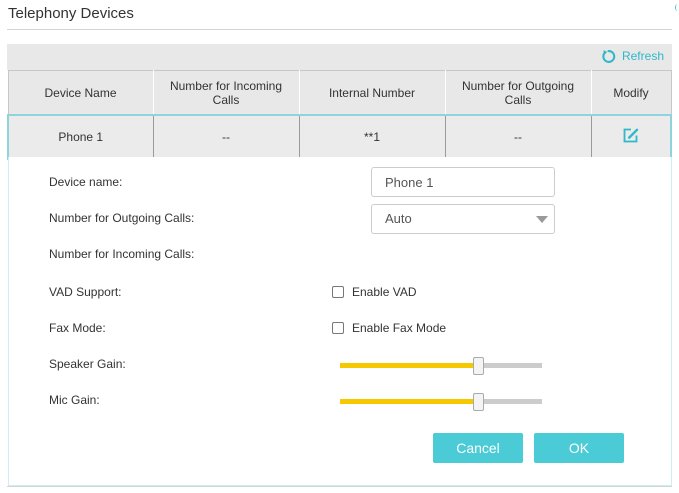 The image size is (679, 493). What do you see at coordinates (478, 448) in the screenshot?
I see `cancel-button: Cancel` at bounding box center [478, 448].